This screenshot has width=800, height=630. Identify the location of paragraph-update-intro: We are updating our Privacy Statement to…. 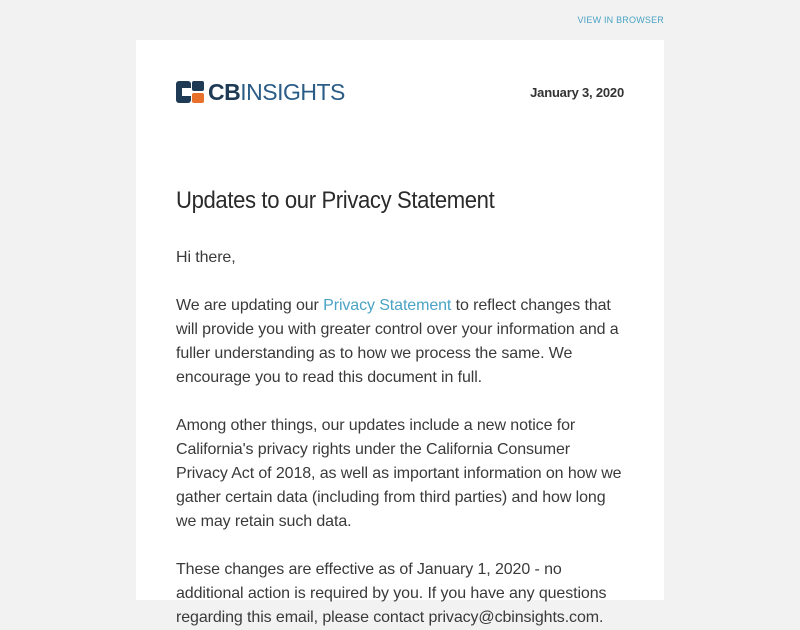
(400, 342).